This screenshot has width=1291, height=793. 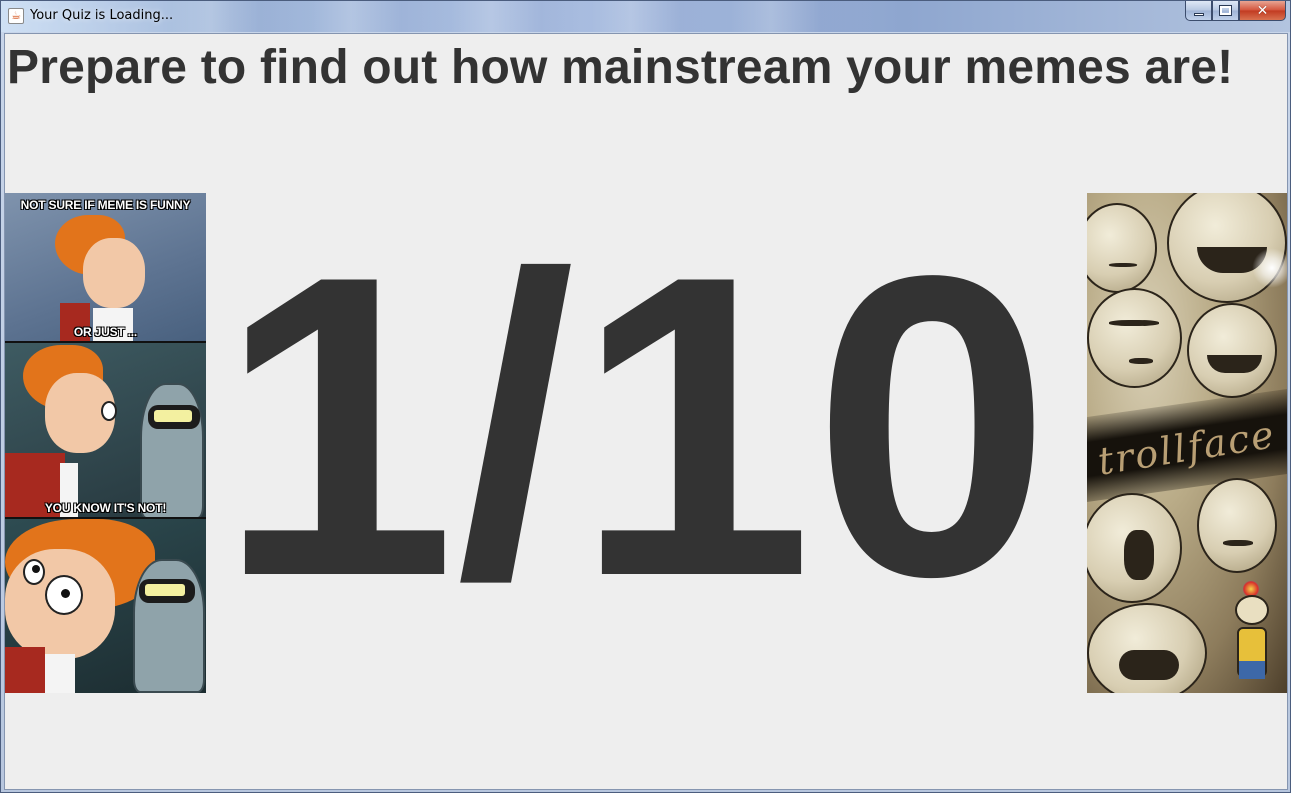 I want to click on close-button: ✕, so click(x=1262, y=11).